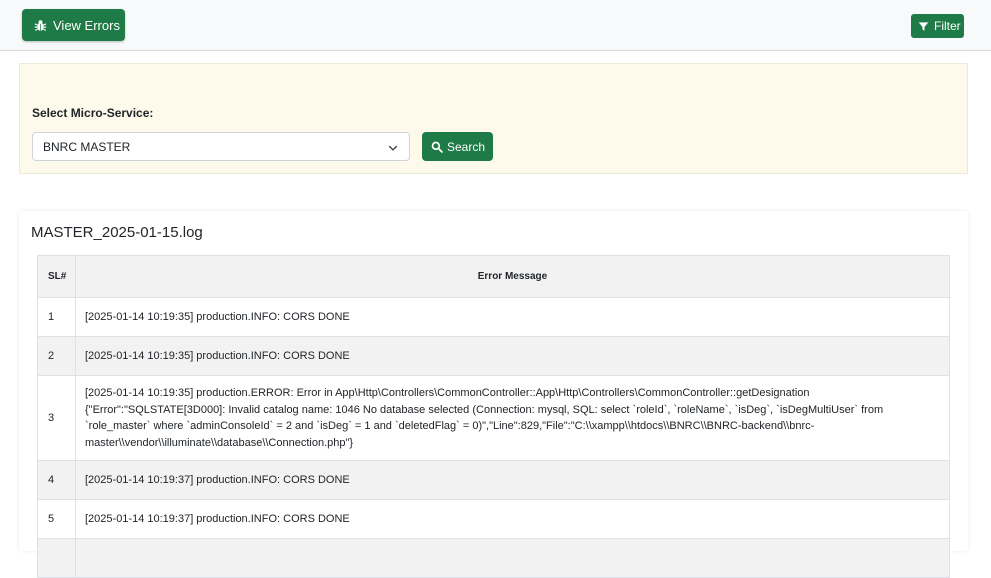  Describe the element at coordinates (43, 25) in the screenshot. I see `bug-icon` at that location.